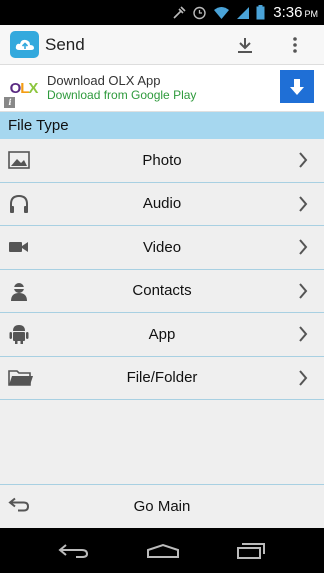 This screenshot has height=573, width=324. Describe the element at coordinates (104, 80) in the screenshot. I see `ad-headline: Download OLX App` at that location.